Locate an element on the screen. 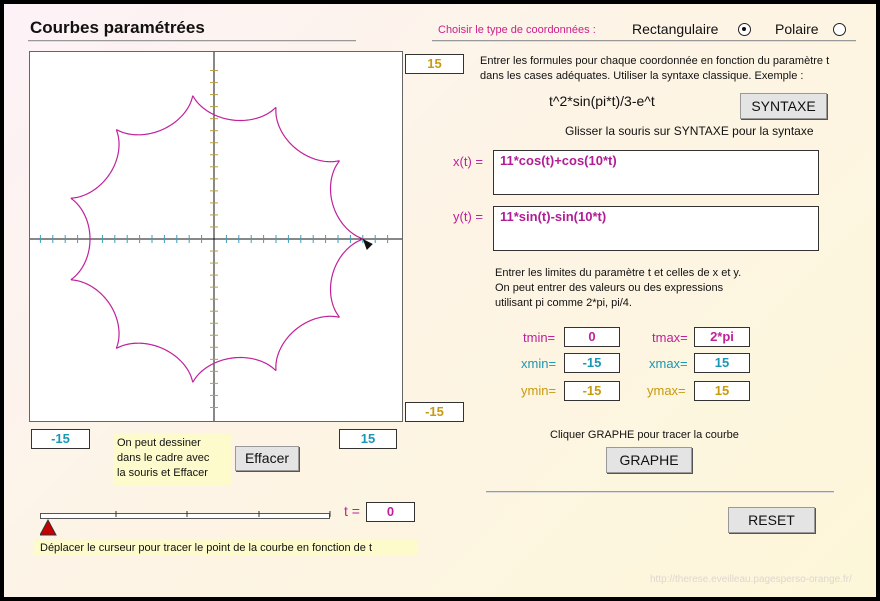 The width and height of the screenshot is (880, 601). radio-rectangulaire is located at coordinates (744, 29).